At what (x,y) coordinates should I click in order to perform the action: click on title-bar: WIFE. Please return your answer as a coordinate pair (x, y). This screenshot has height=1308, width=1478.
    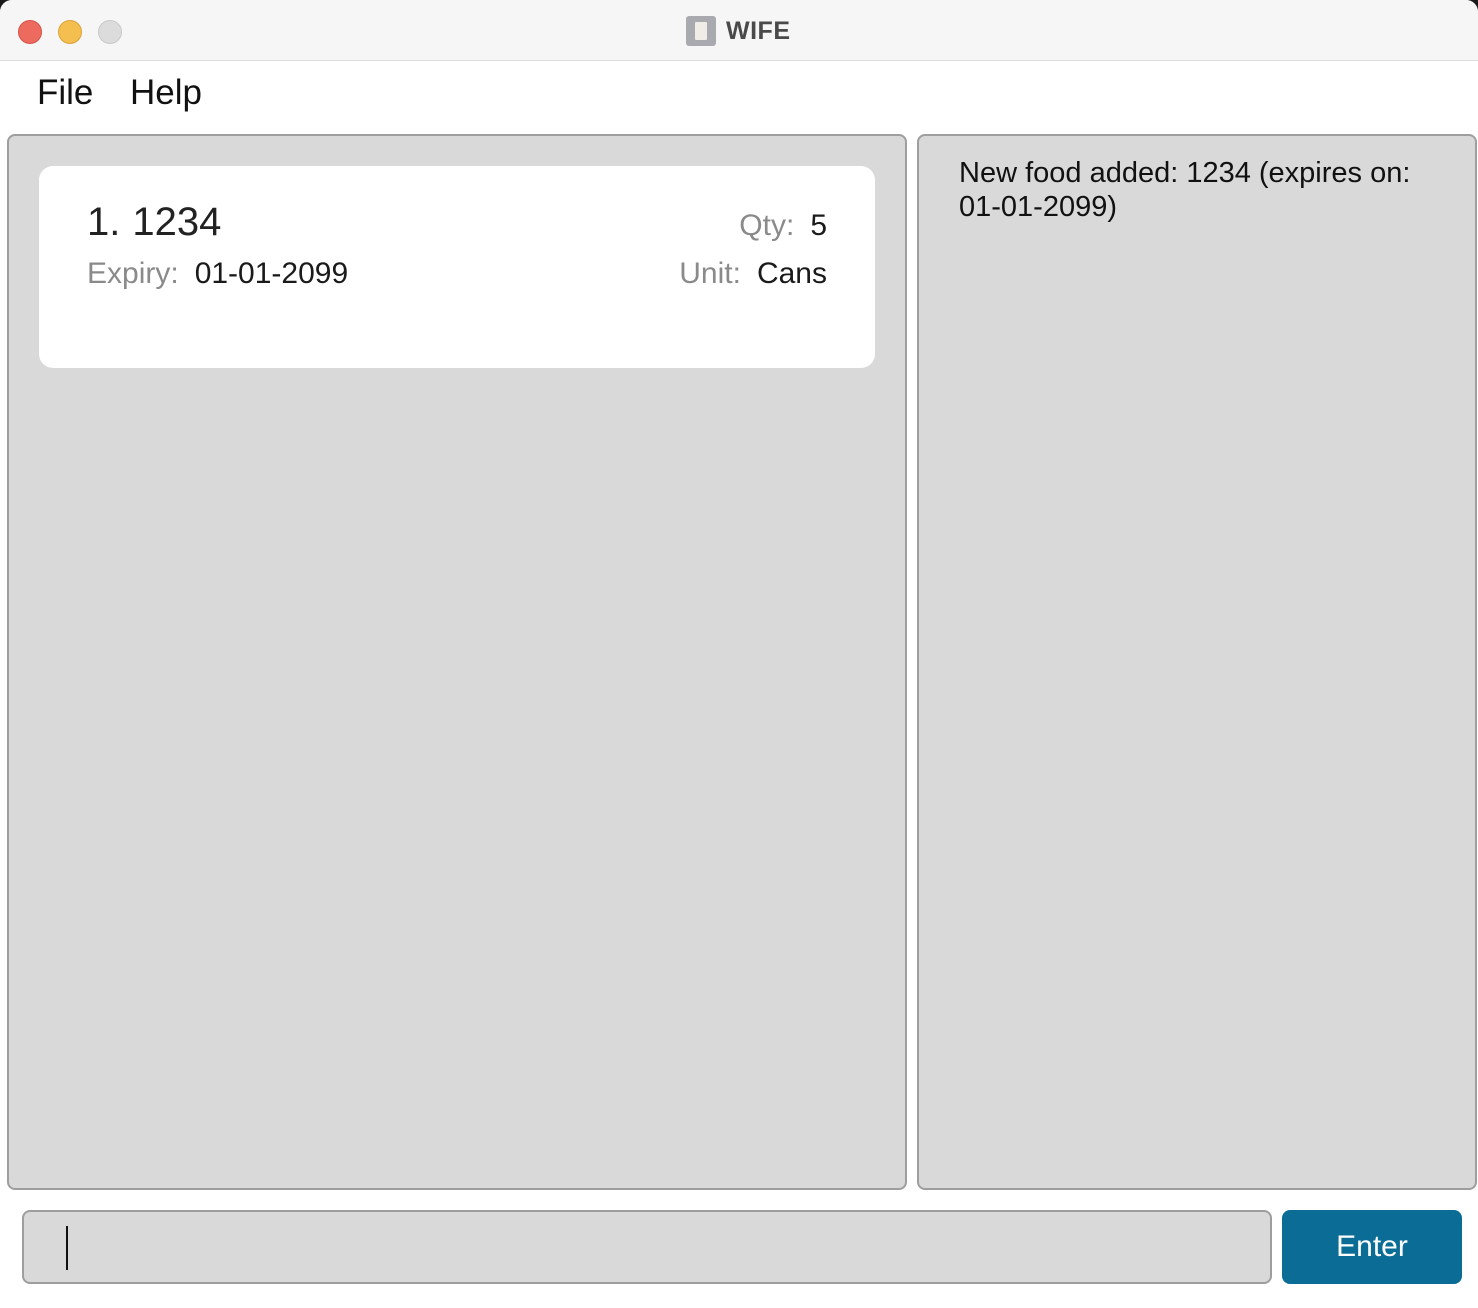
    Looking at the image, I should click on (739, 30).